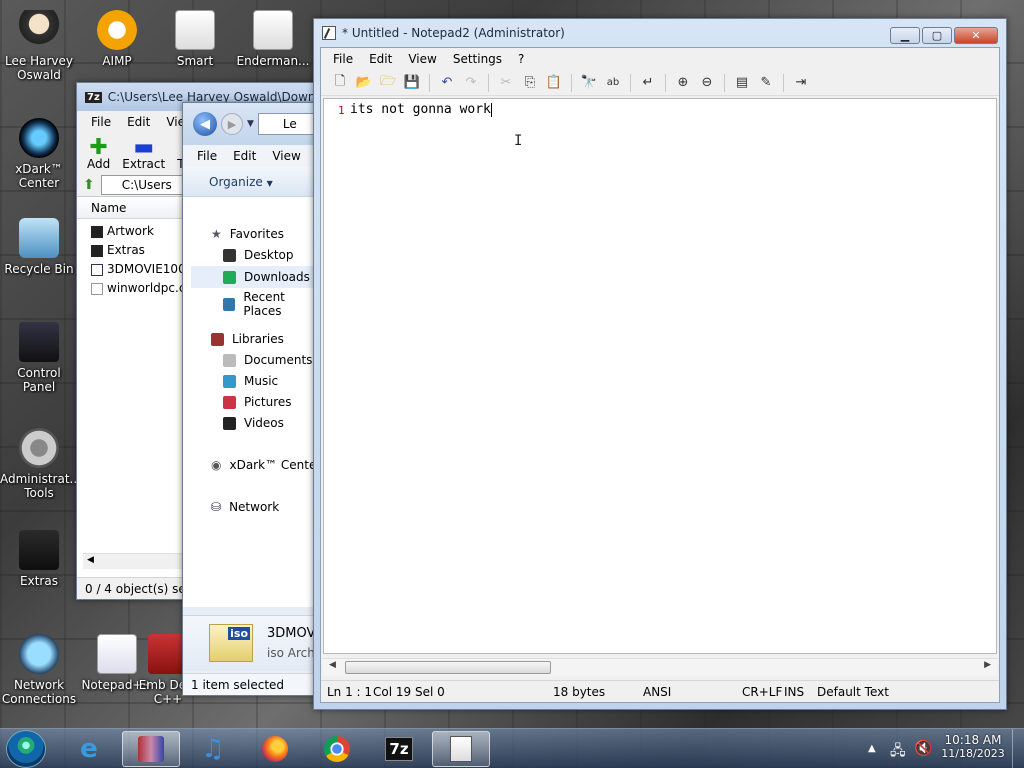 Image resolution: width=1024 pixels, height=768 pixels. I want to click on zoom-out-icon: ⊖, so click(707, 83).